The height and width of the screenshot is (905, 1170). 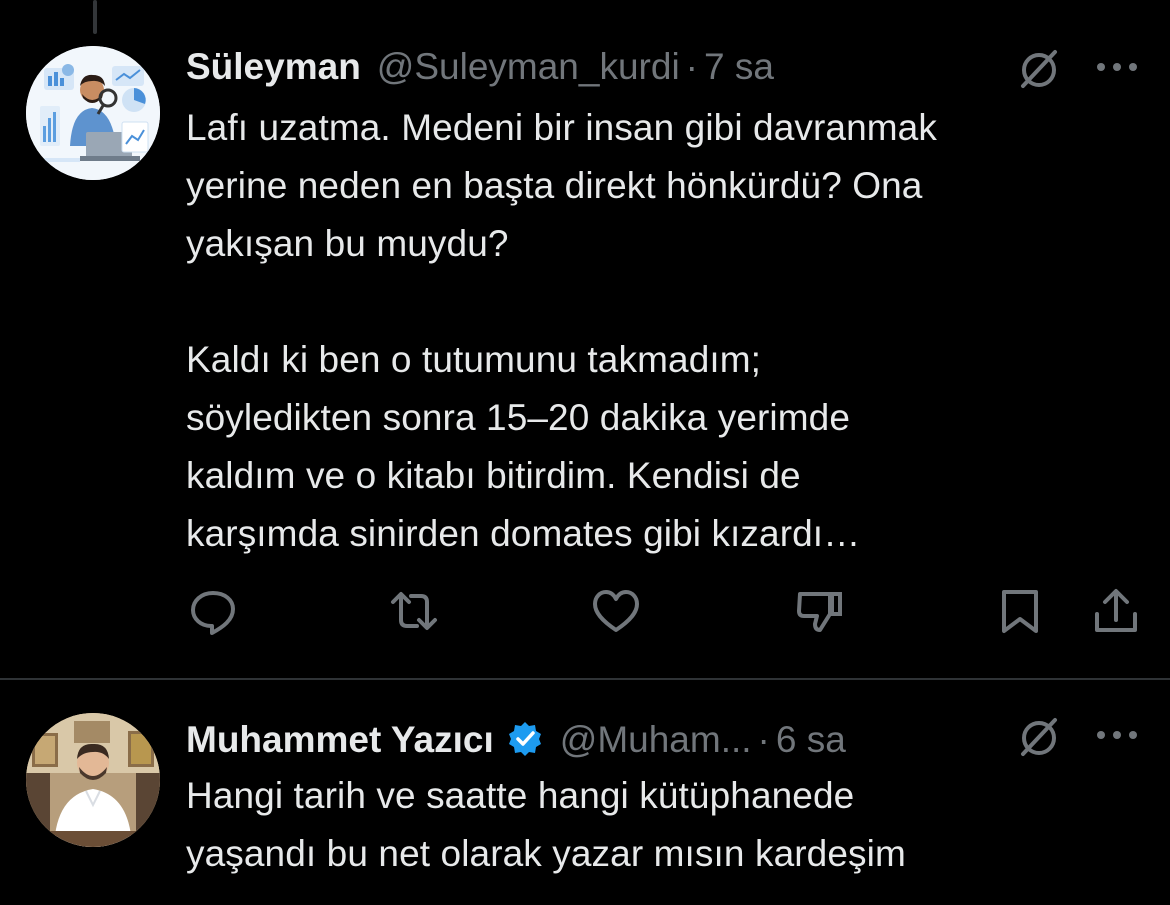 I want to click on verified-badge-icon, so click(x=525, y=739).